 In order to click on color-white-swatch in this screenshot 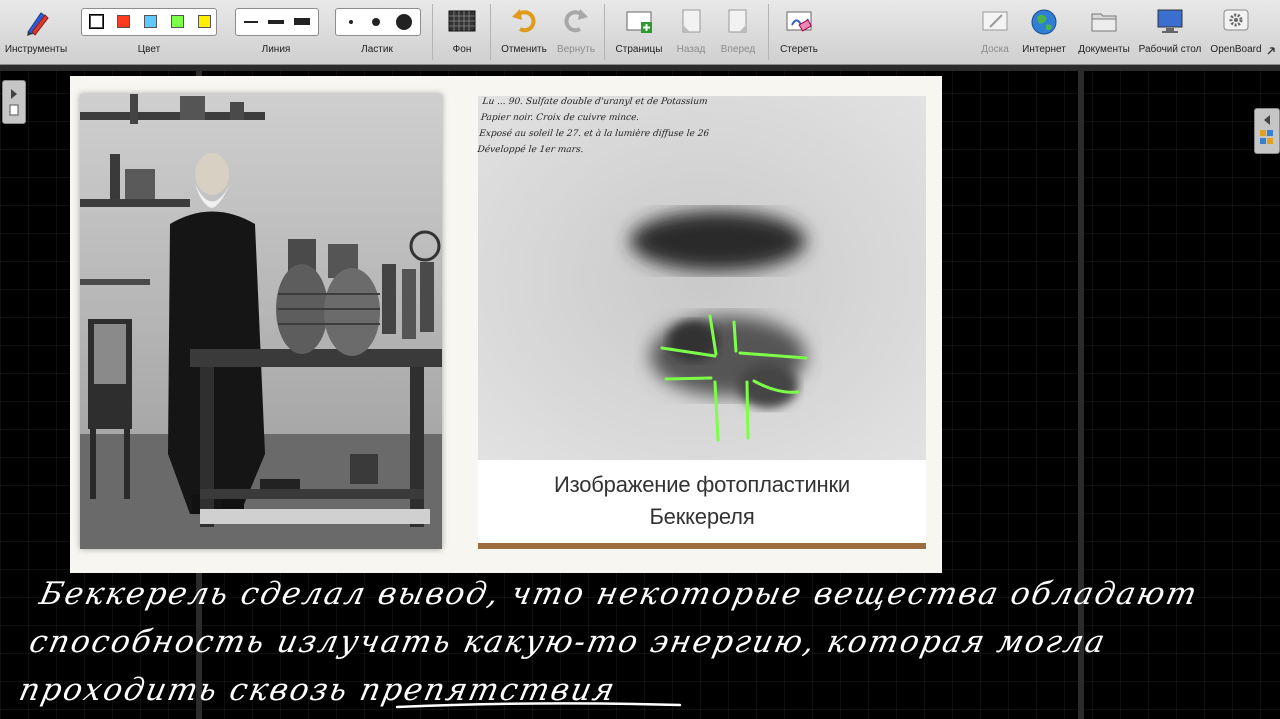, I will do `click(96, 21)`.